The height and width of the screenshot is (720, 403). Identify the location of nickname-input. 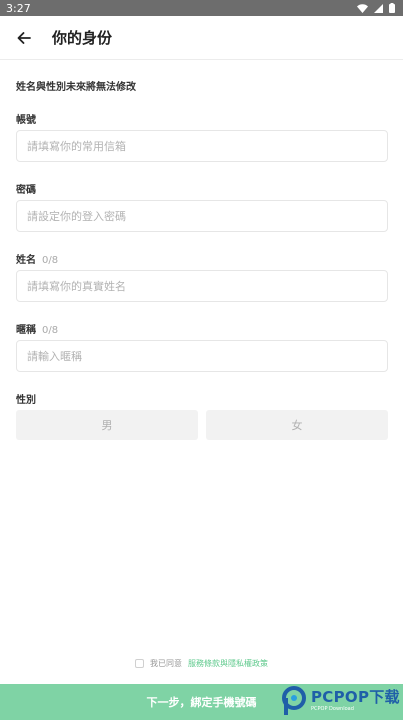
(207, 356).